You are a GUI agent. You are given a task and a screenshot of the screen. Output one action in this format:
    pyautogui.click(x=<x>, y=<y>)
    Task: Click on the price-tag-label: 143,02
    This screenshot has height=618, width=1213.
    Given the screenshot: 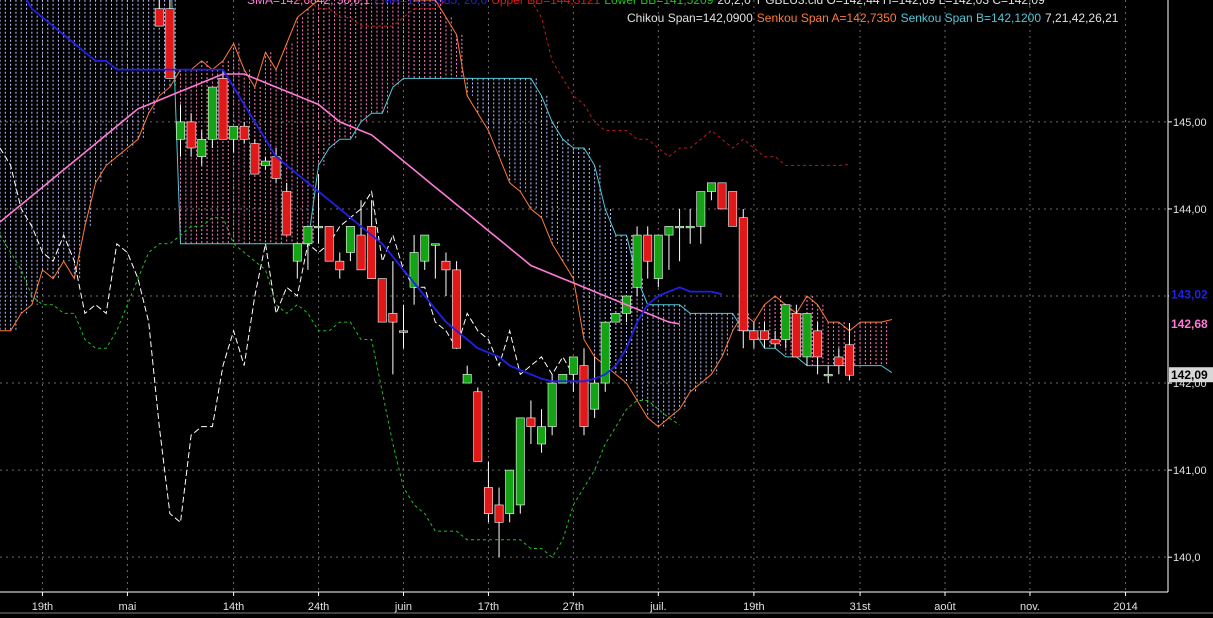 What is the action you would take?
    pyautogui.click(x=1189, y=294)
    